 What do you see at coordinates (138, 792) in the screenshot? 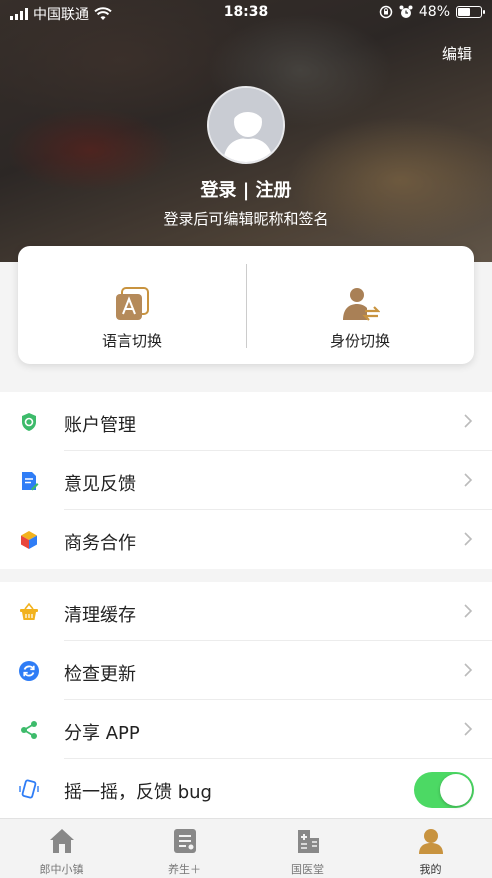
I see `shake-feedback-label: 摇一摇，反馈 bug` at bounding box center [138, 792].